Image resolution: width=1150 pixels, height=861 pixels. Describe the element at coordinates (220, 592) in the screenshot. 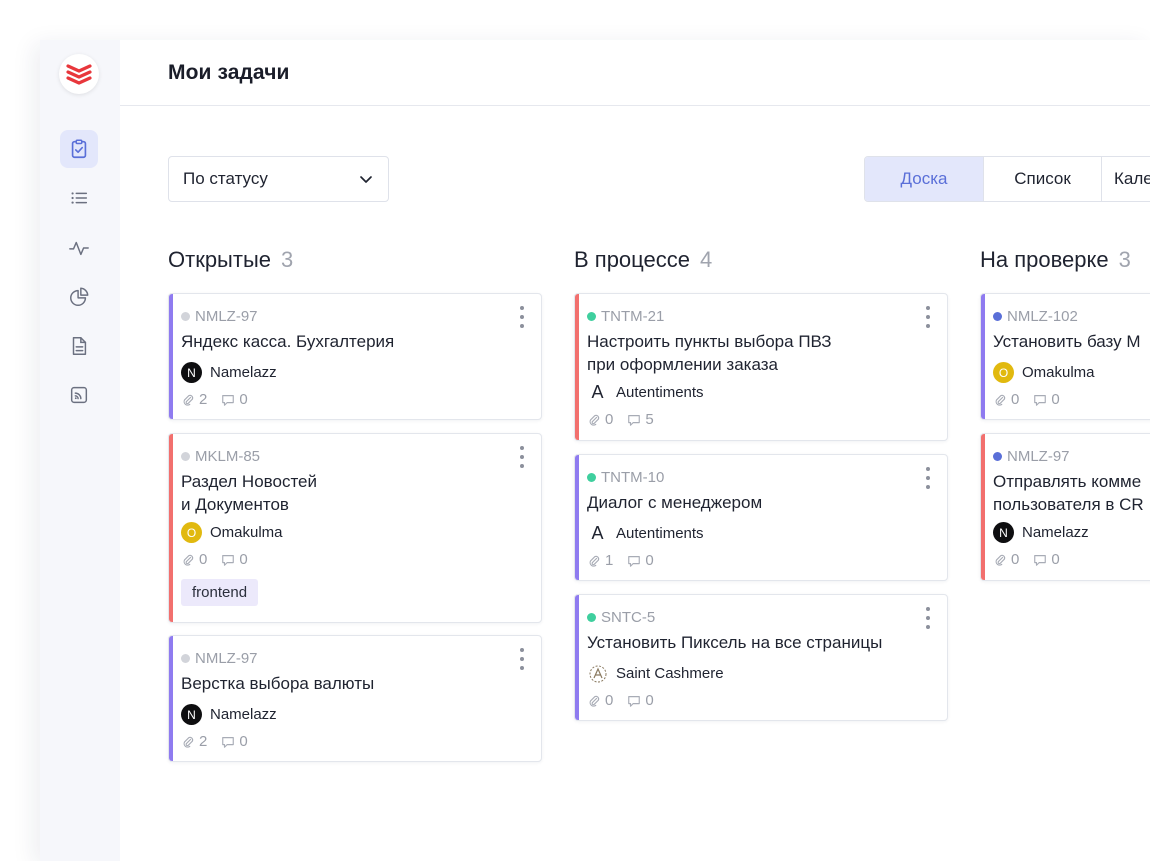

I see `task-tag: frontend` at that location.